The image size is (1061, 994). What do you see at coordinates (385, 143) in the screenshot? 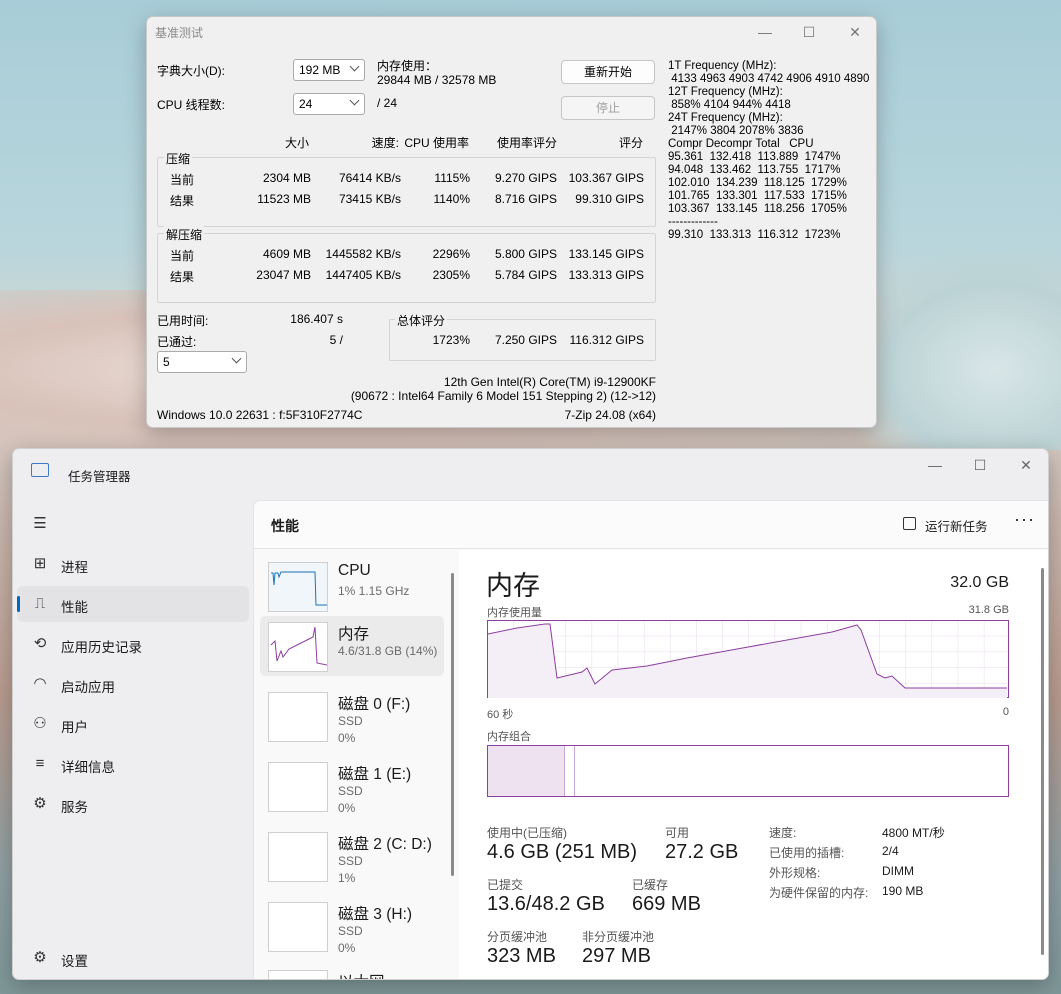
I see `col-speed: 速度:` at bounding box center [385, 143].